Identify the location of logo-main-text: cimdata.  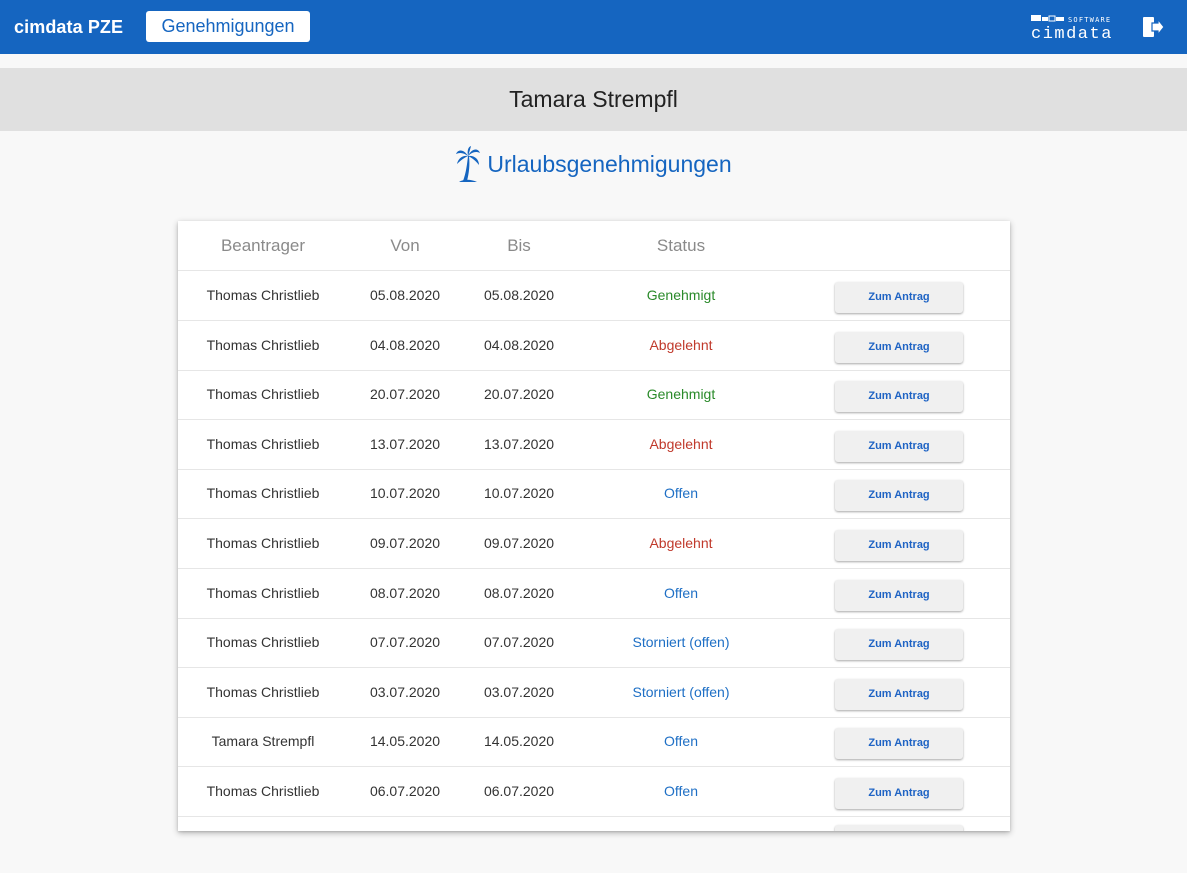
(1072, 32).